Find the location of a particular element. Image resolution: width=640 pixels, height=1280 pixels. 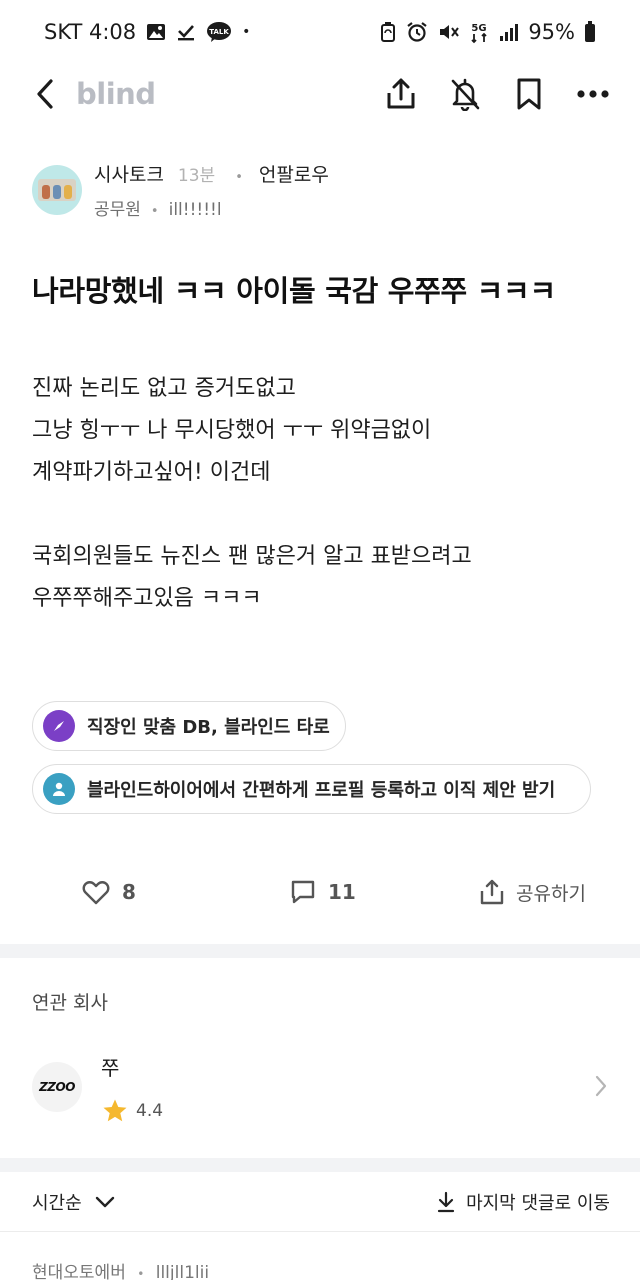

like-button: 8 is located at coordinates (109, 892).